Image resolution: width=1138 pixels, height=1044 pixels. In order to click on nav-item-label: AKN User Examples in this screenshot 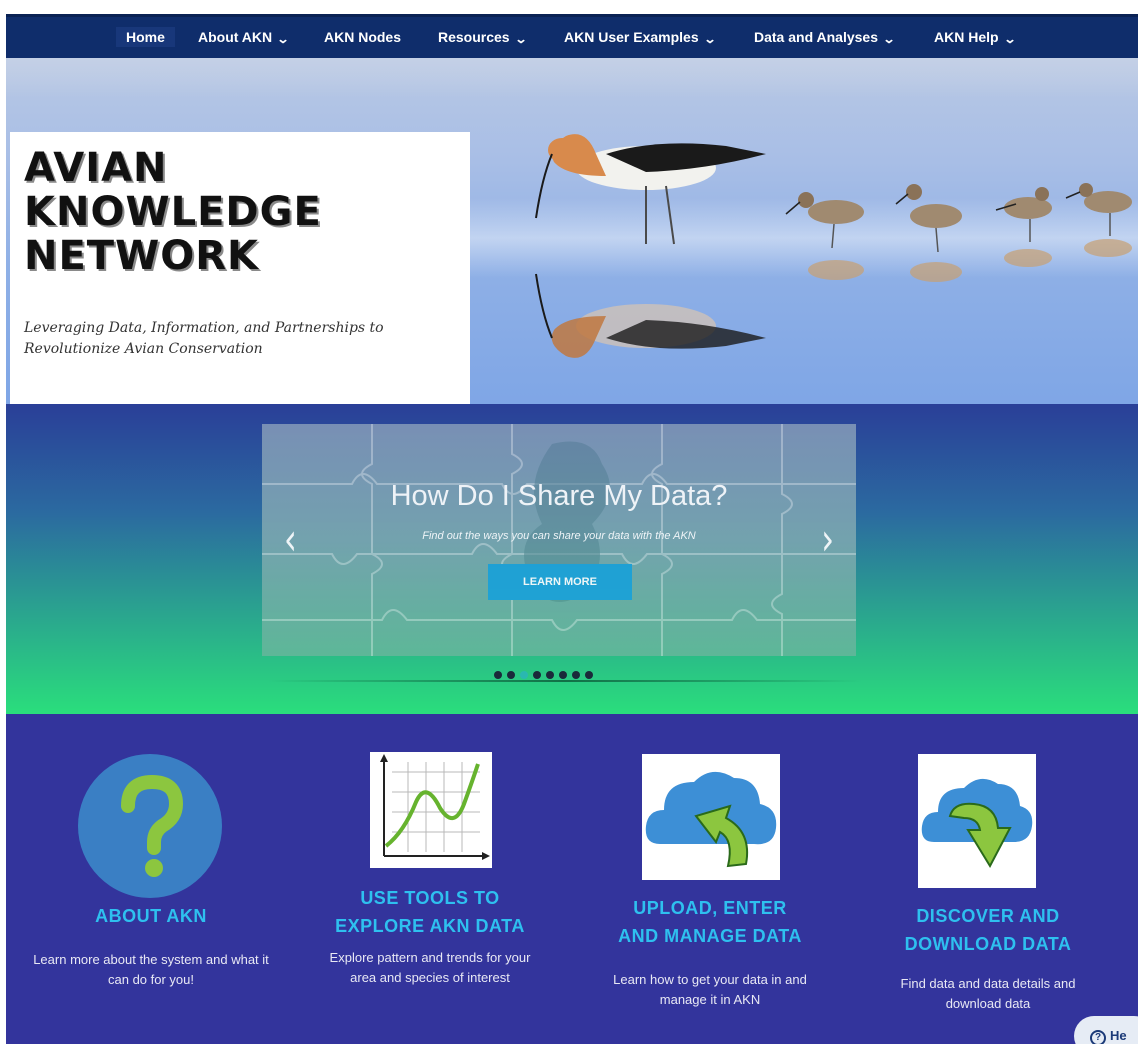, I will do `click(631, 37)`.